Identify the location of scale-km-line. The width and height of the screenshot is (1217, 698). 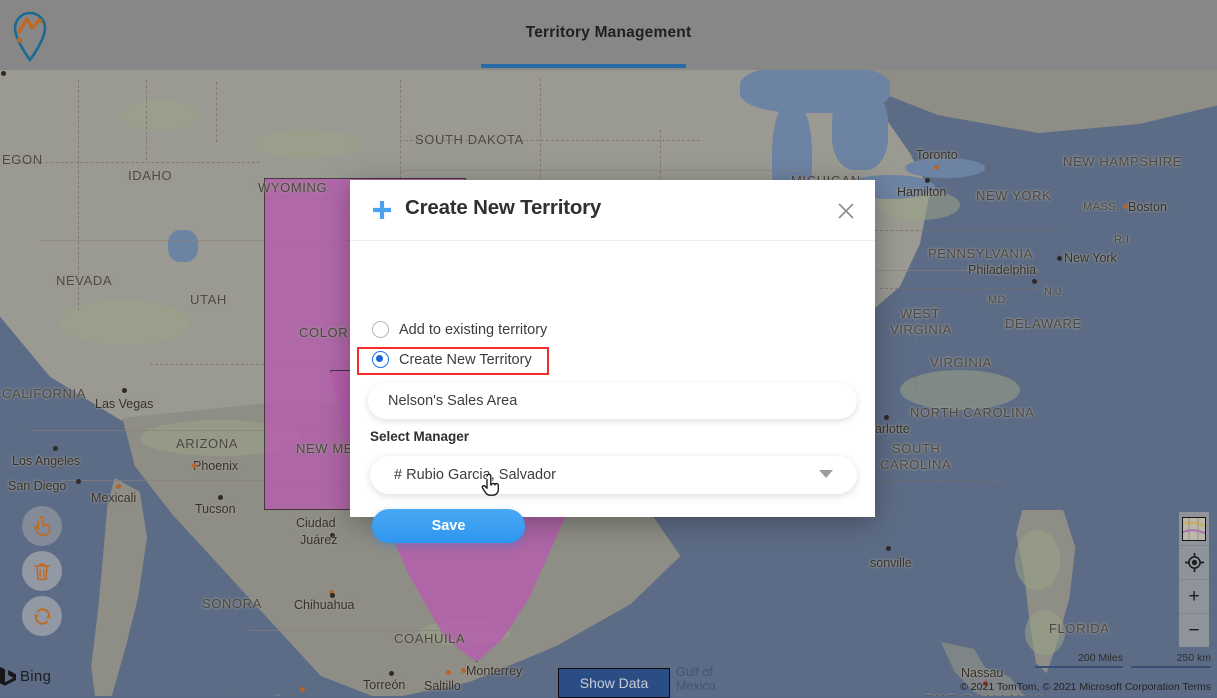
(1171, 667).